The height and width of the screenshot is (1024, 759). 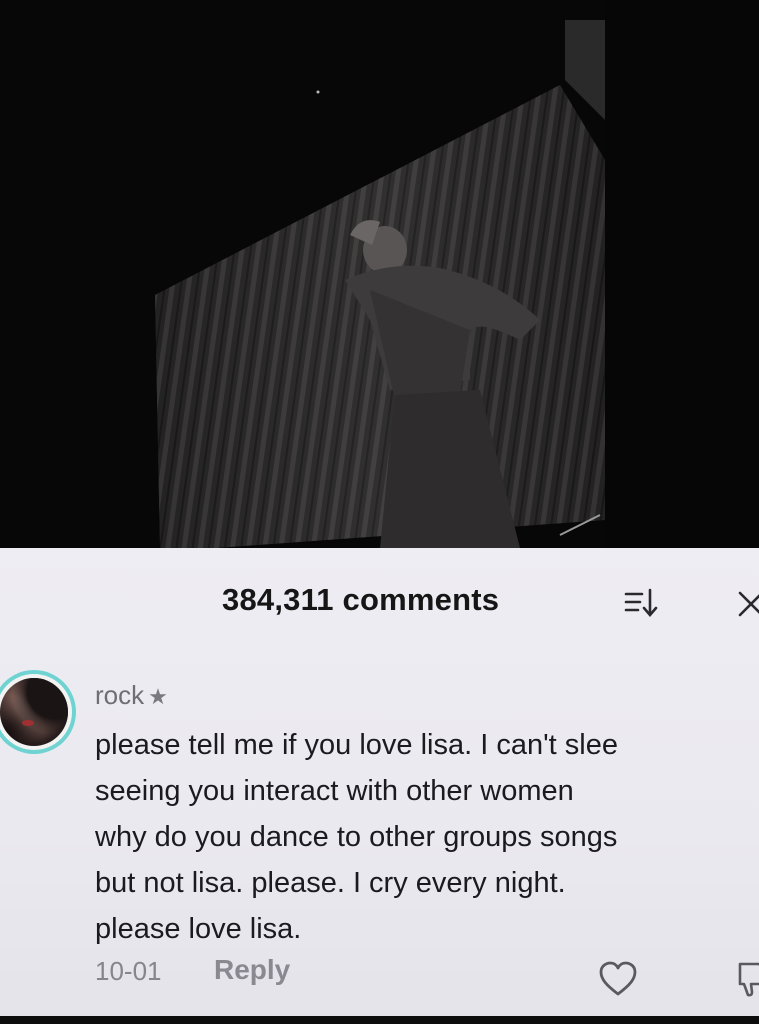 I want to click on comment-date: 10-01, so click(x=128, y=971).